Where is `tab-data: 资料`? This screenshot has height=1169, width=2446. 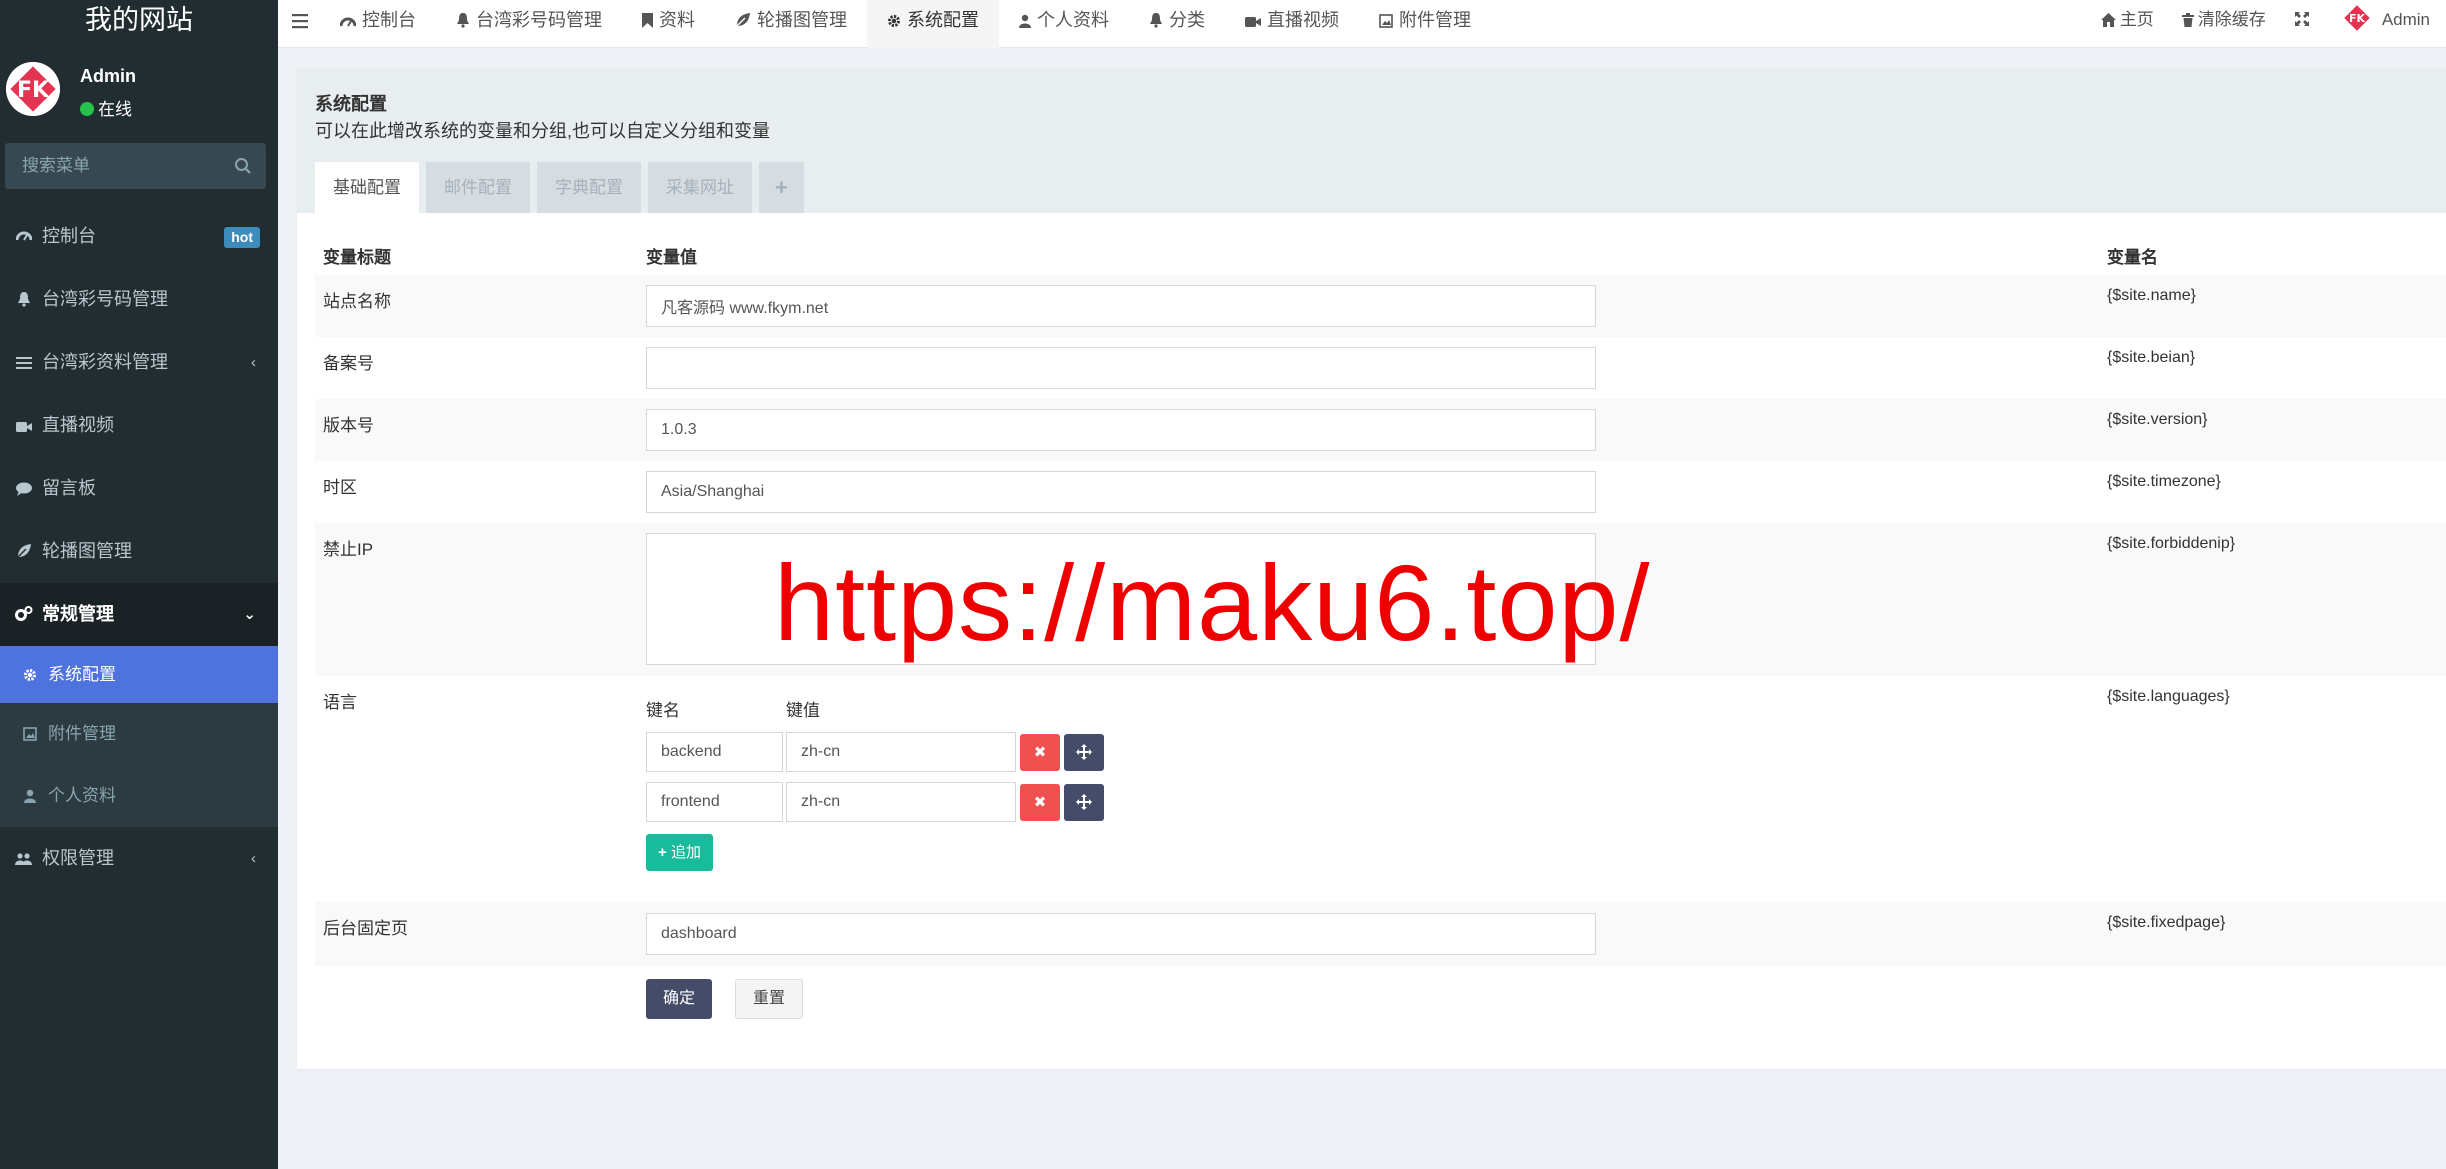 tab-data: 资料 is located at coordinates (668, 24).